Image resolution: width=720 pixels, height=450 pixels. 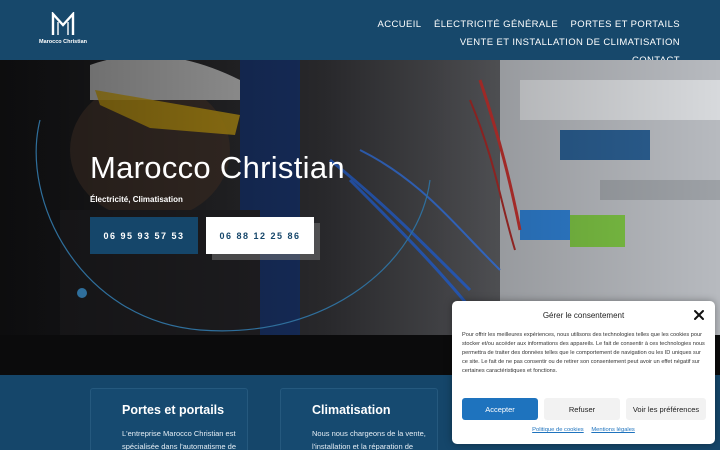 What do you see at coordinates (613, 430) in the screenshot?
I see `legal-notice-link: Mentions légales` at bounding box center [613, 430].